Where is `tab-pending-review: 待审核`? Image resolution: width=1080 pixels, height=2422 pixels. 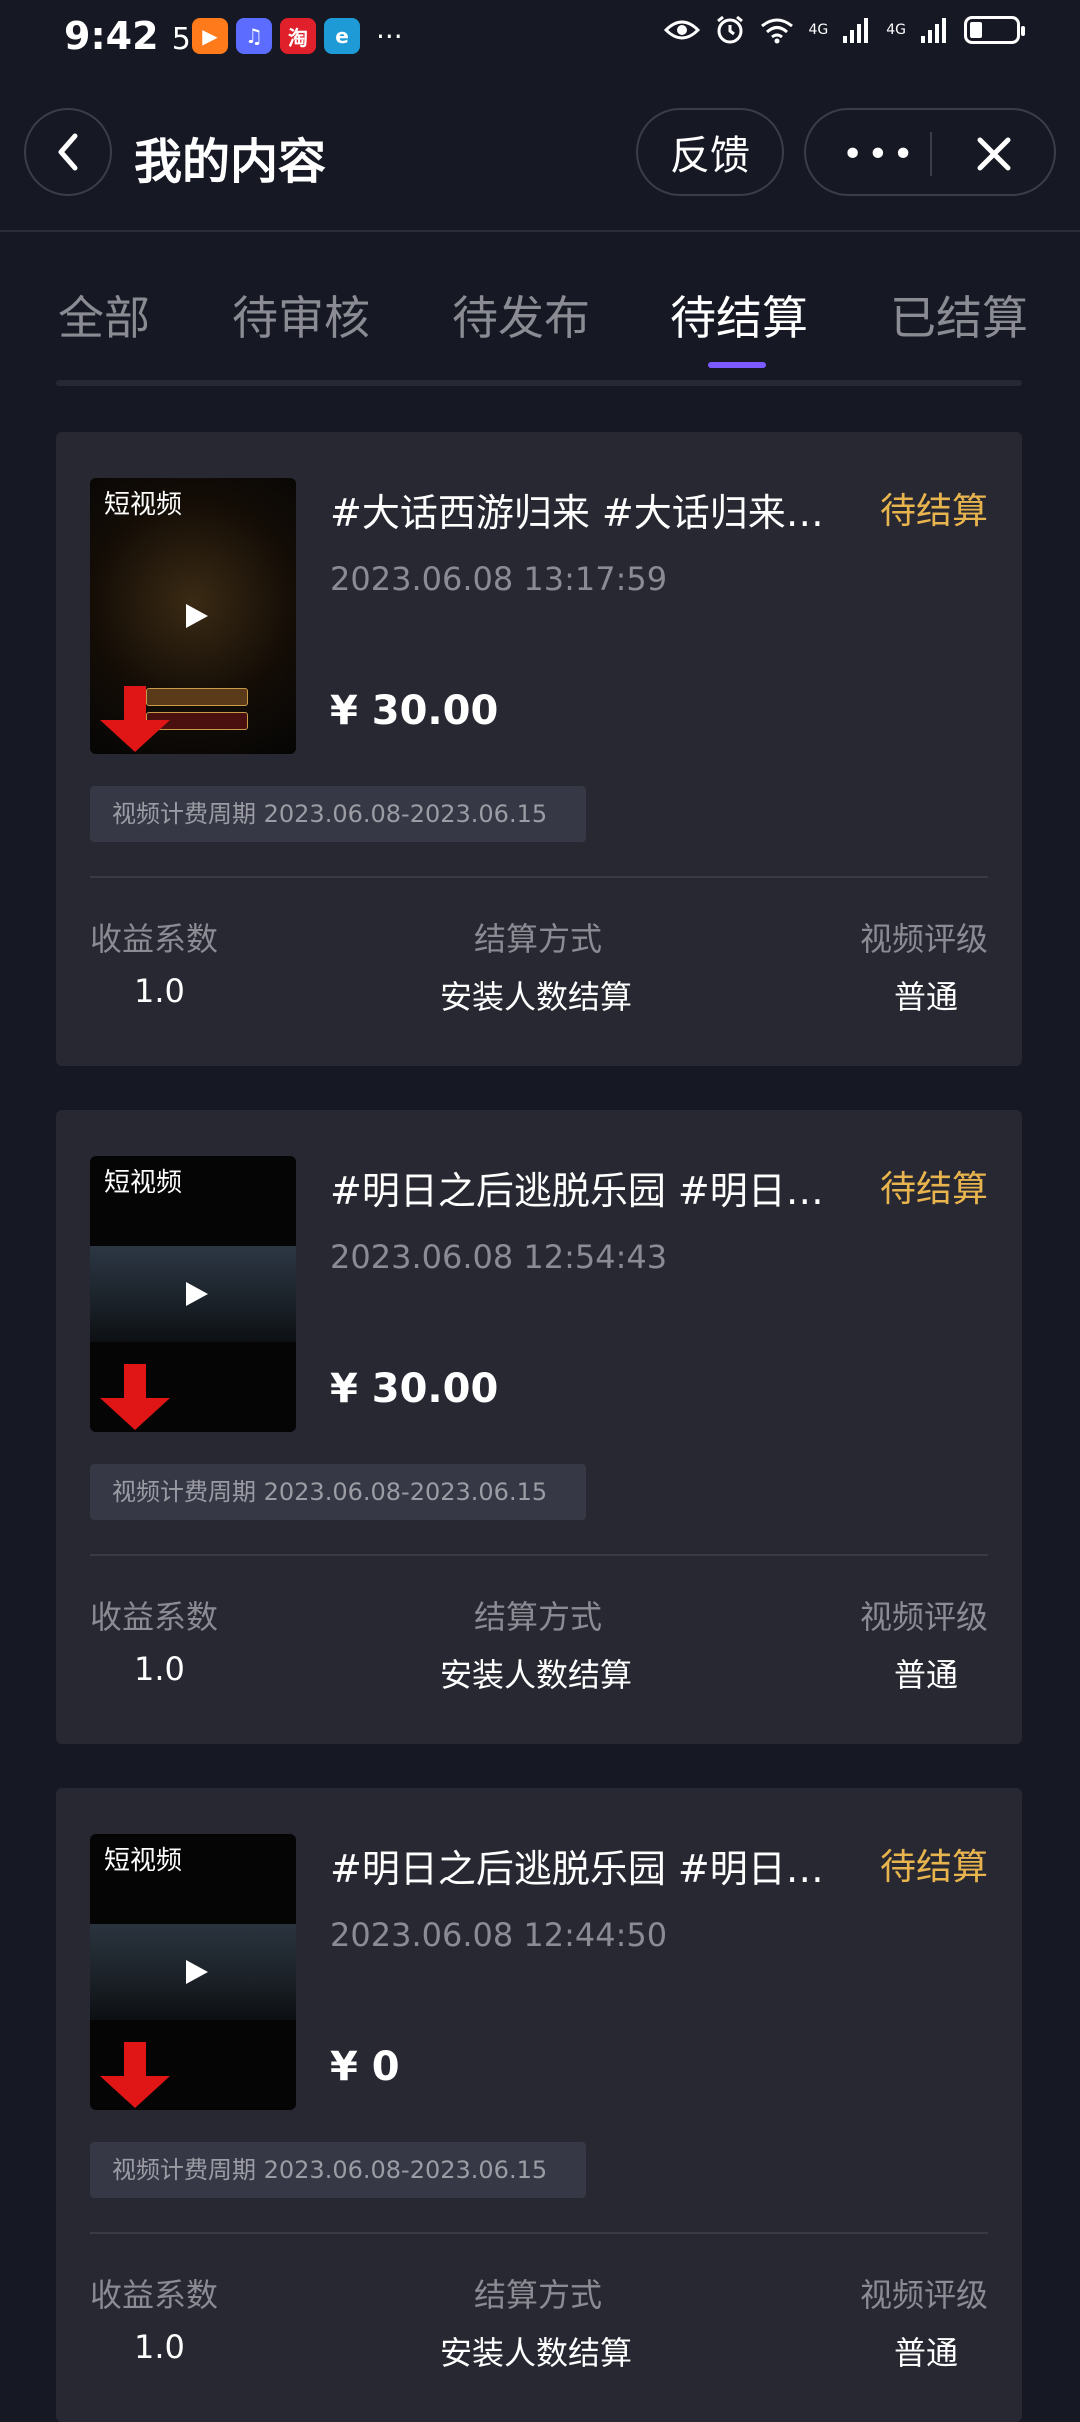
tab-pending-review: 待审核 is located at coordinates (301, 315).